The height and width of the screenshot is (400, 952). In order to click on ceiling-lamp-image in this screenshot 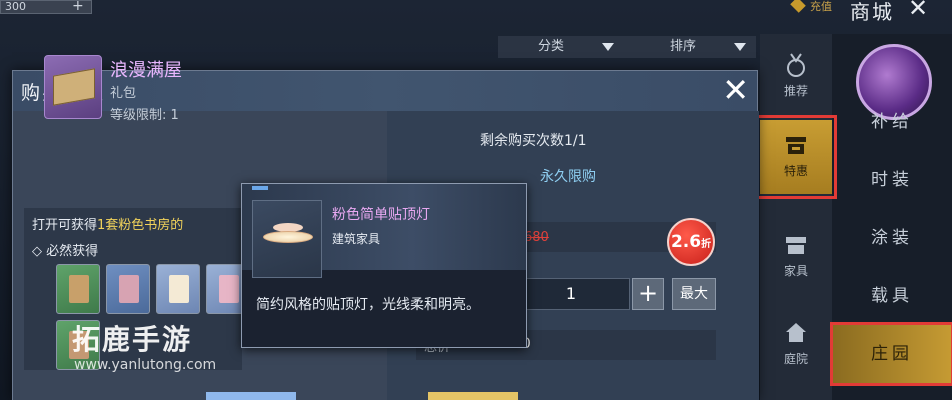, I will do `click(287, 239)`.